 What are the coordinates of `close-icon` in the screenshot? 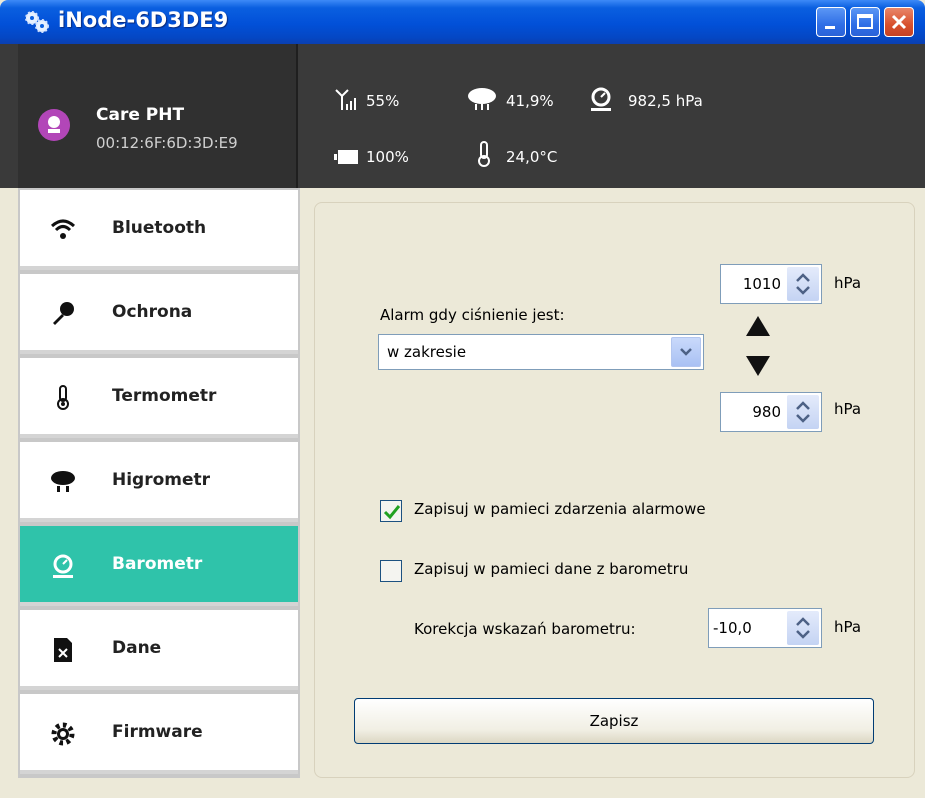 It's located at (899, 22).